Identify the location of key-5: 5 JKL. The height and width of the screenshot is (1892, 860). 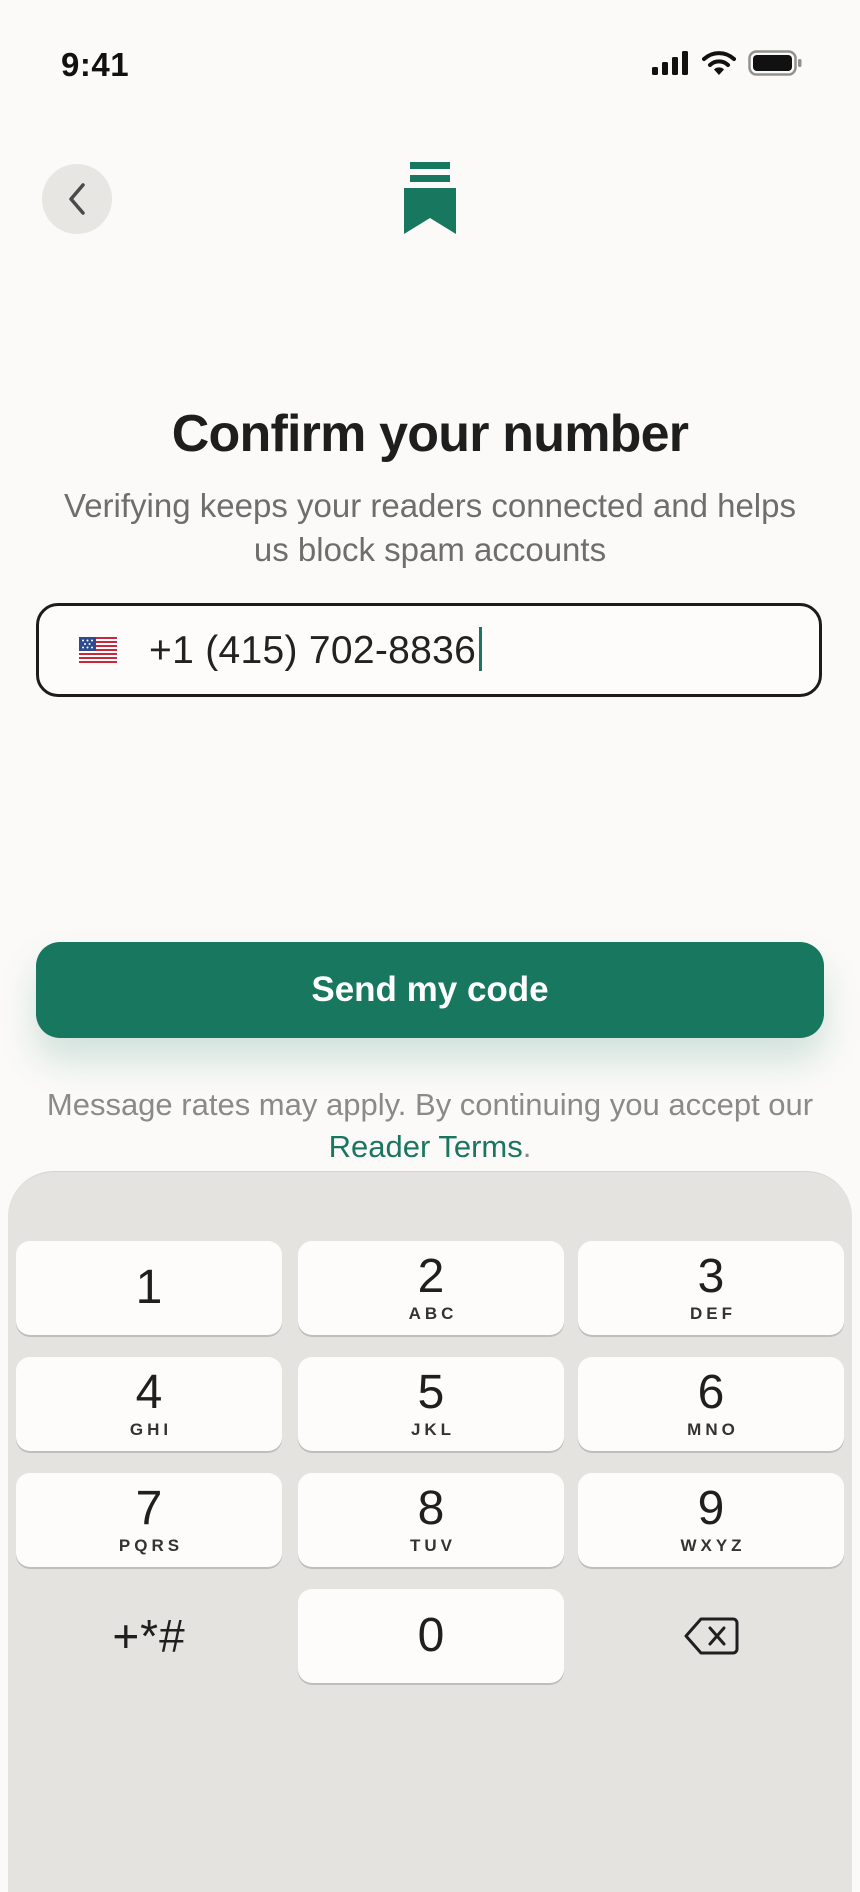
(431, 1404).